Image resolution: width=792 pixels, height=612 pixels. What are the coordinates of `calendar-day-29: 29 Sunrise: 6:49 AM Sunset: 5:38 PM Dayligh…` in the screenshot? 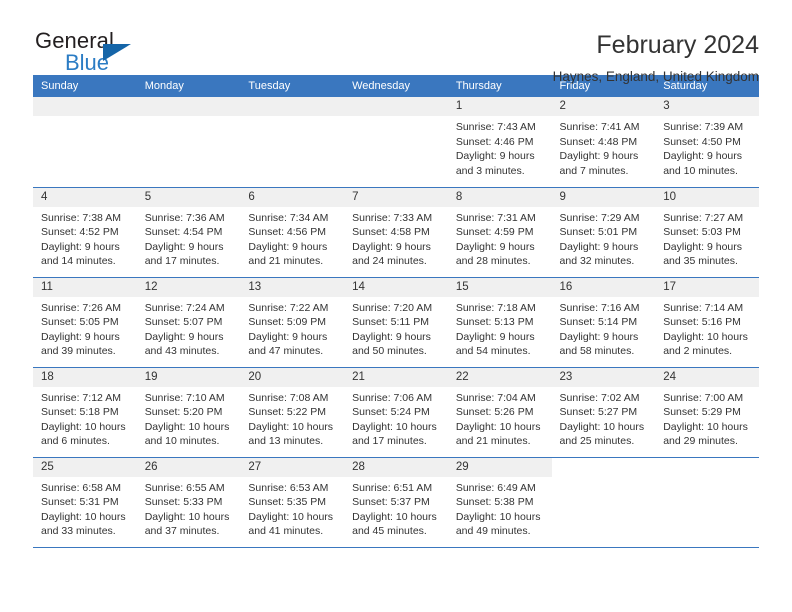 It's located at (499, 502).